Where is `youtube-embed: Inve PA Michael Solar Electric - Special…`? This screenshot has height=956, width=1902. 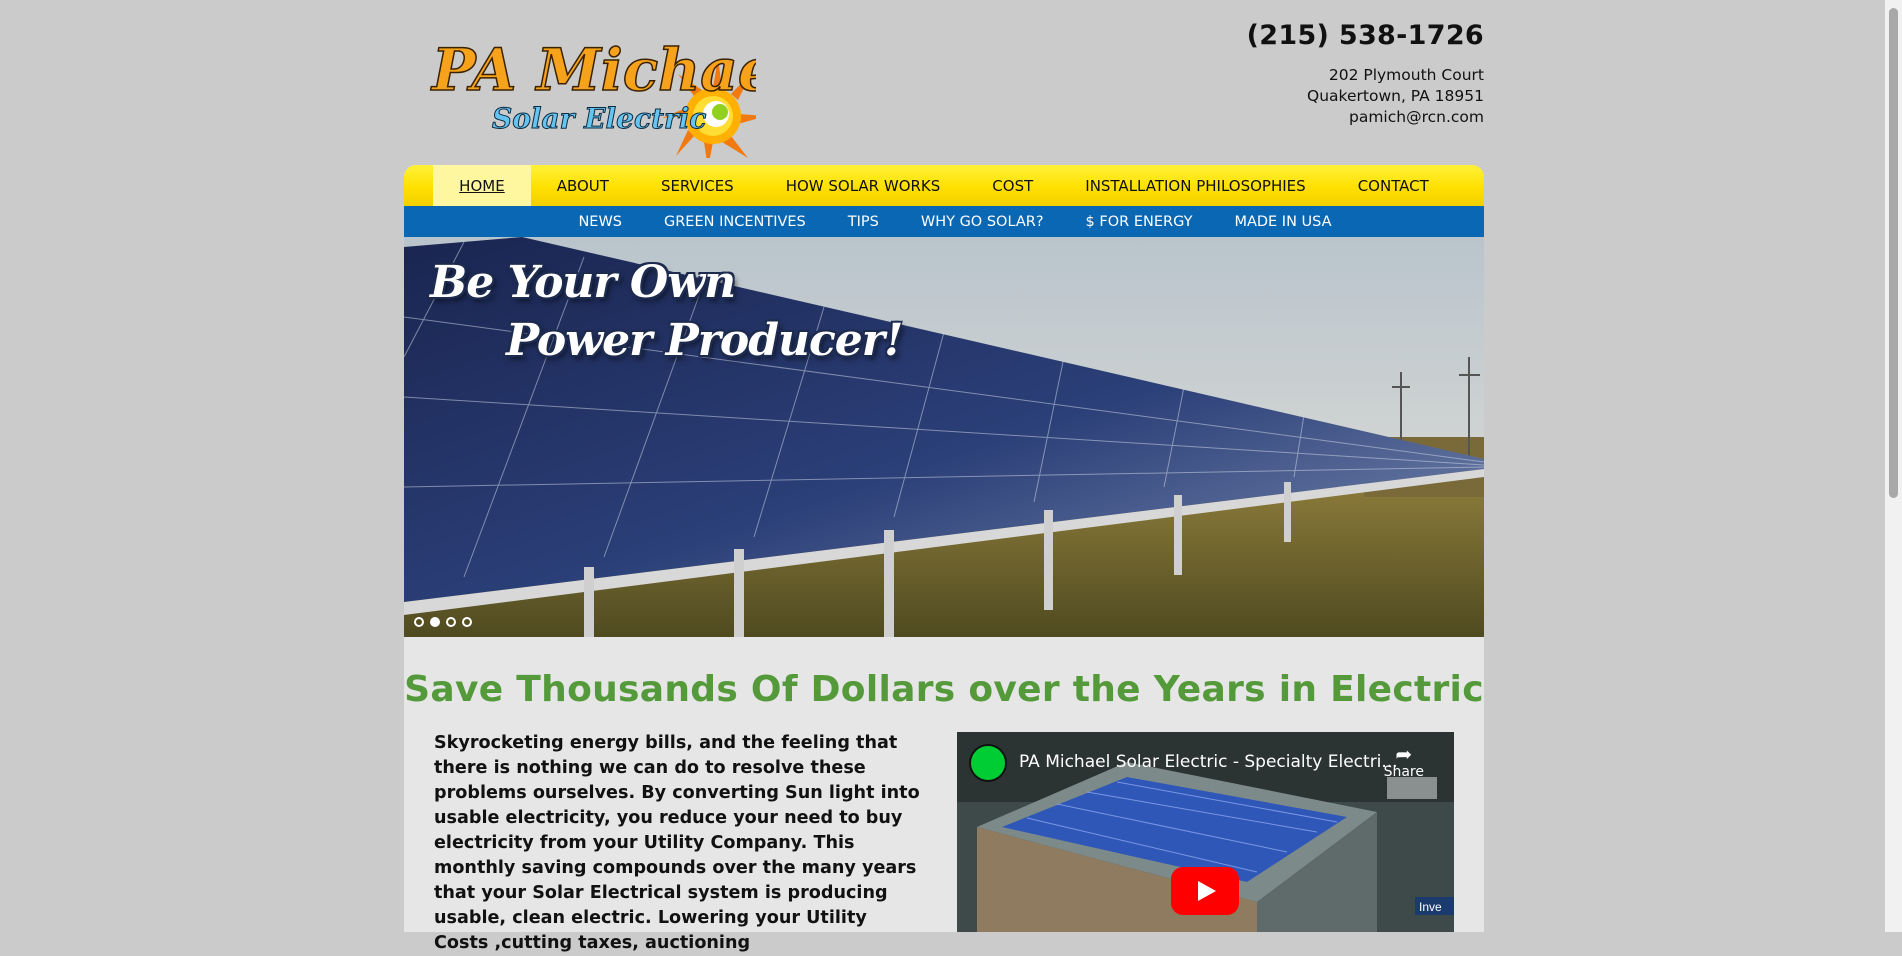 youtube-embed: Inve PA Michael Solar Electric - Special… is located at coordinates (1205, 832).